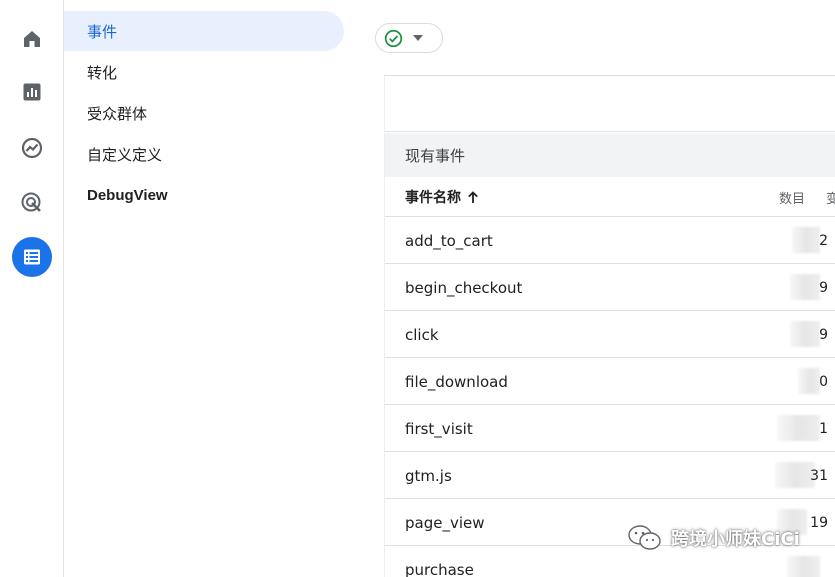 This screenshot has height=577, width=835. Describe the element at coordinates (610, 104) in the screenshot. I see `card-toolbar` at that location.